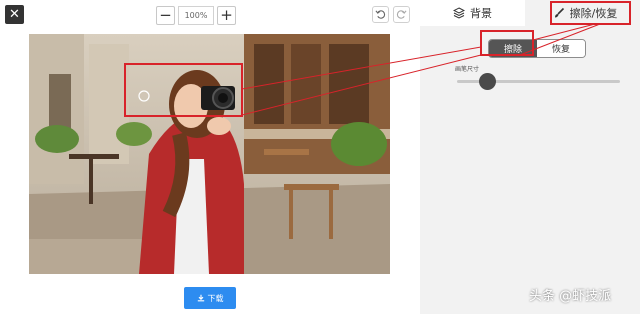 This screenshot has height=314, width=640. What do you see at coordinates (467, 69) in the screenshot?
I see `brush-size-label: 画笔尺寸` at bounding box center [467, 69].